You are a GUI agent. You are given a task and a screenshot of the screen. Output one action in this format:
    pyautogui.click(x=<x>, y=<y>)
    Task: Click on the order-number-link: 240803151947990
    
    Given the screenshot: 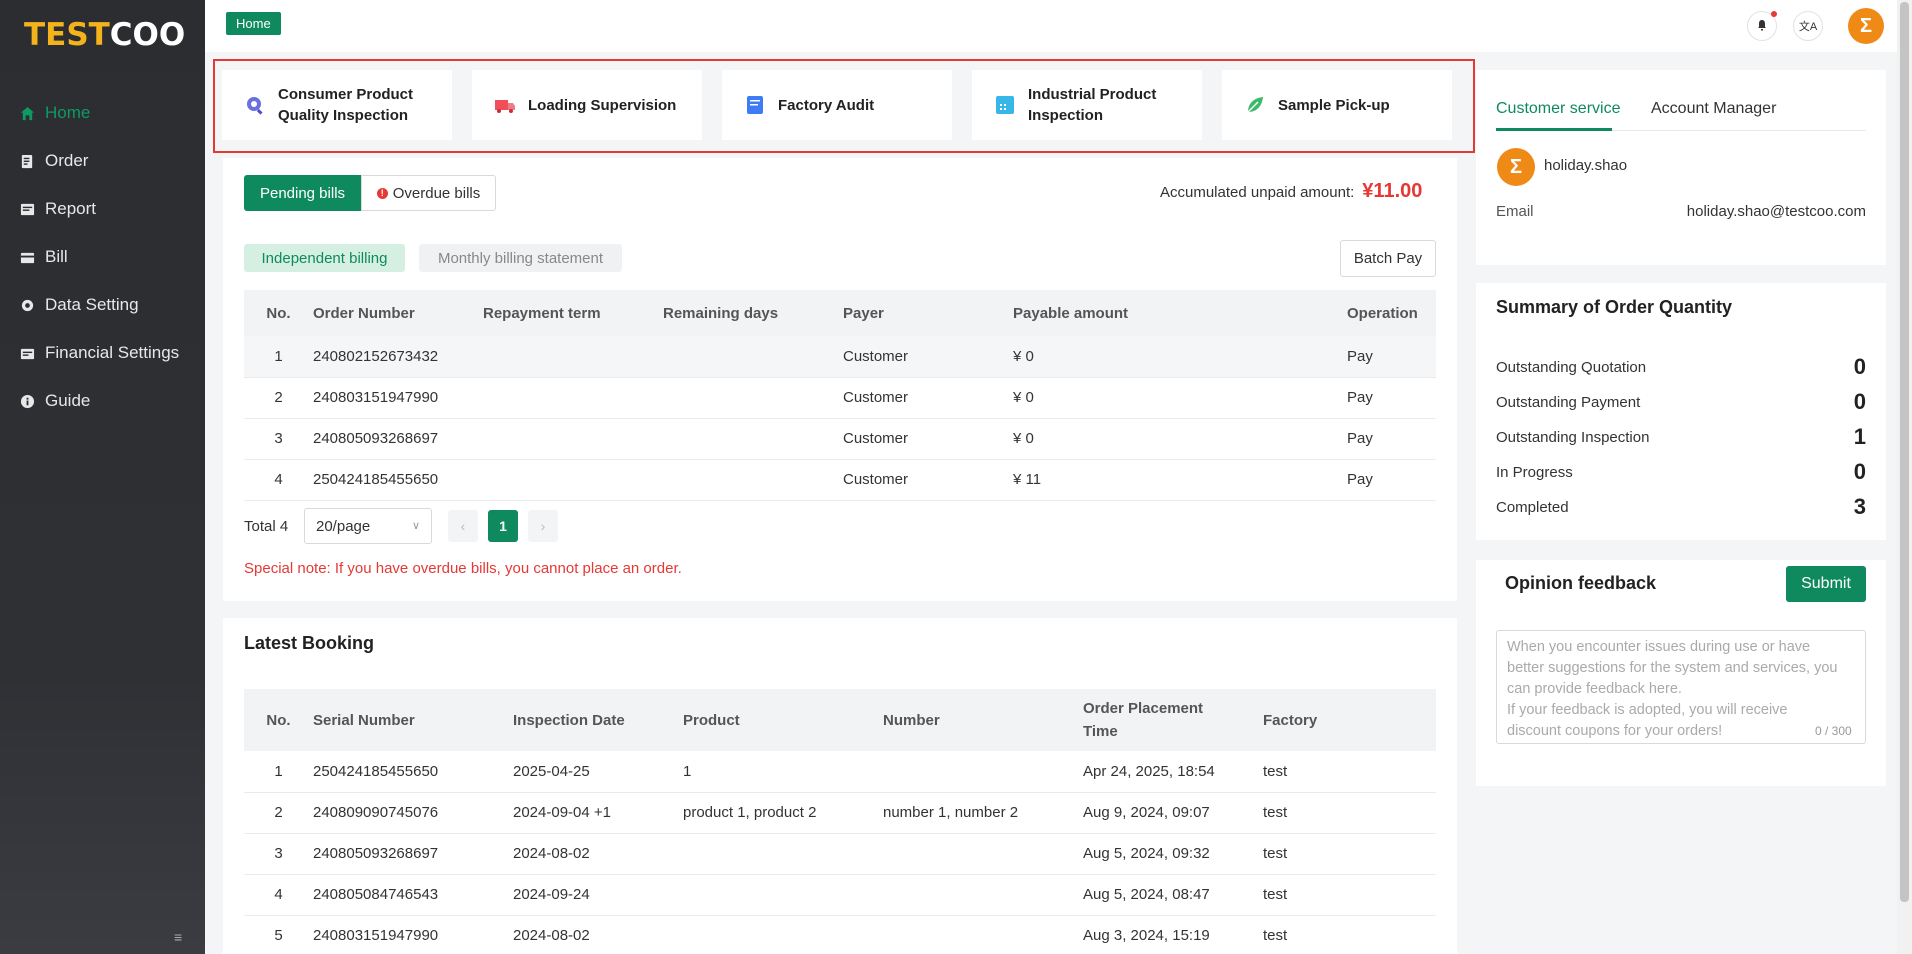 What is the action you would take?
    pyautogui.click(x=398, y=398)
    